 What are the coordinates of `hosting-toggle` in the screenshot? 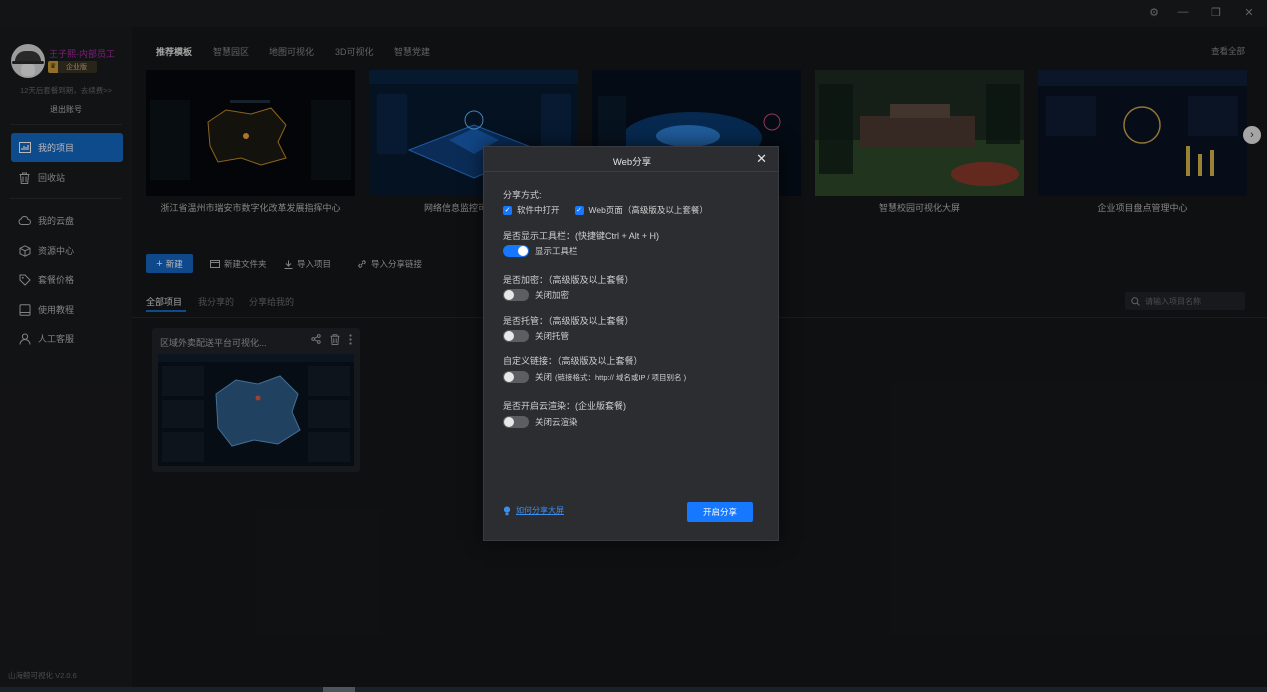 It's located at (516, 336).